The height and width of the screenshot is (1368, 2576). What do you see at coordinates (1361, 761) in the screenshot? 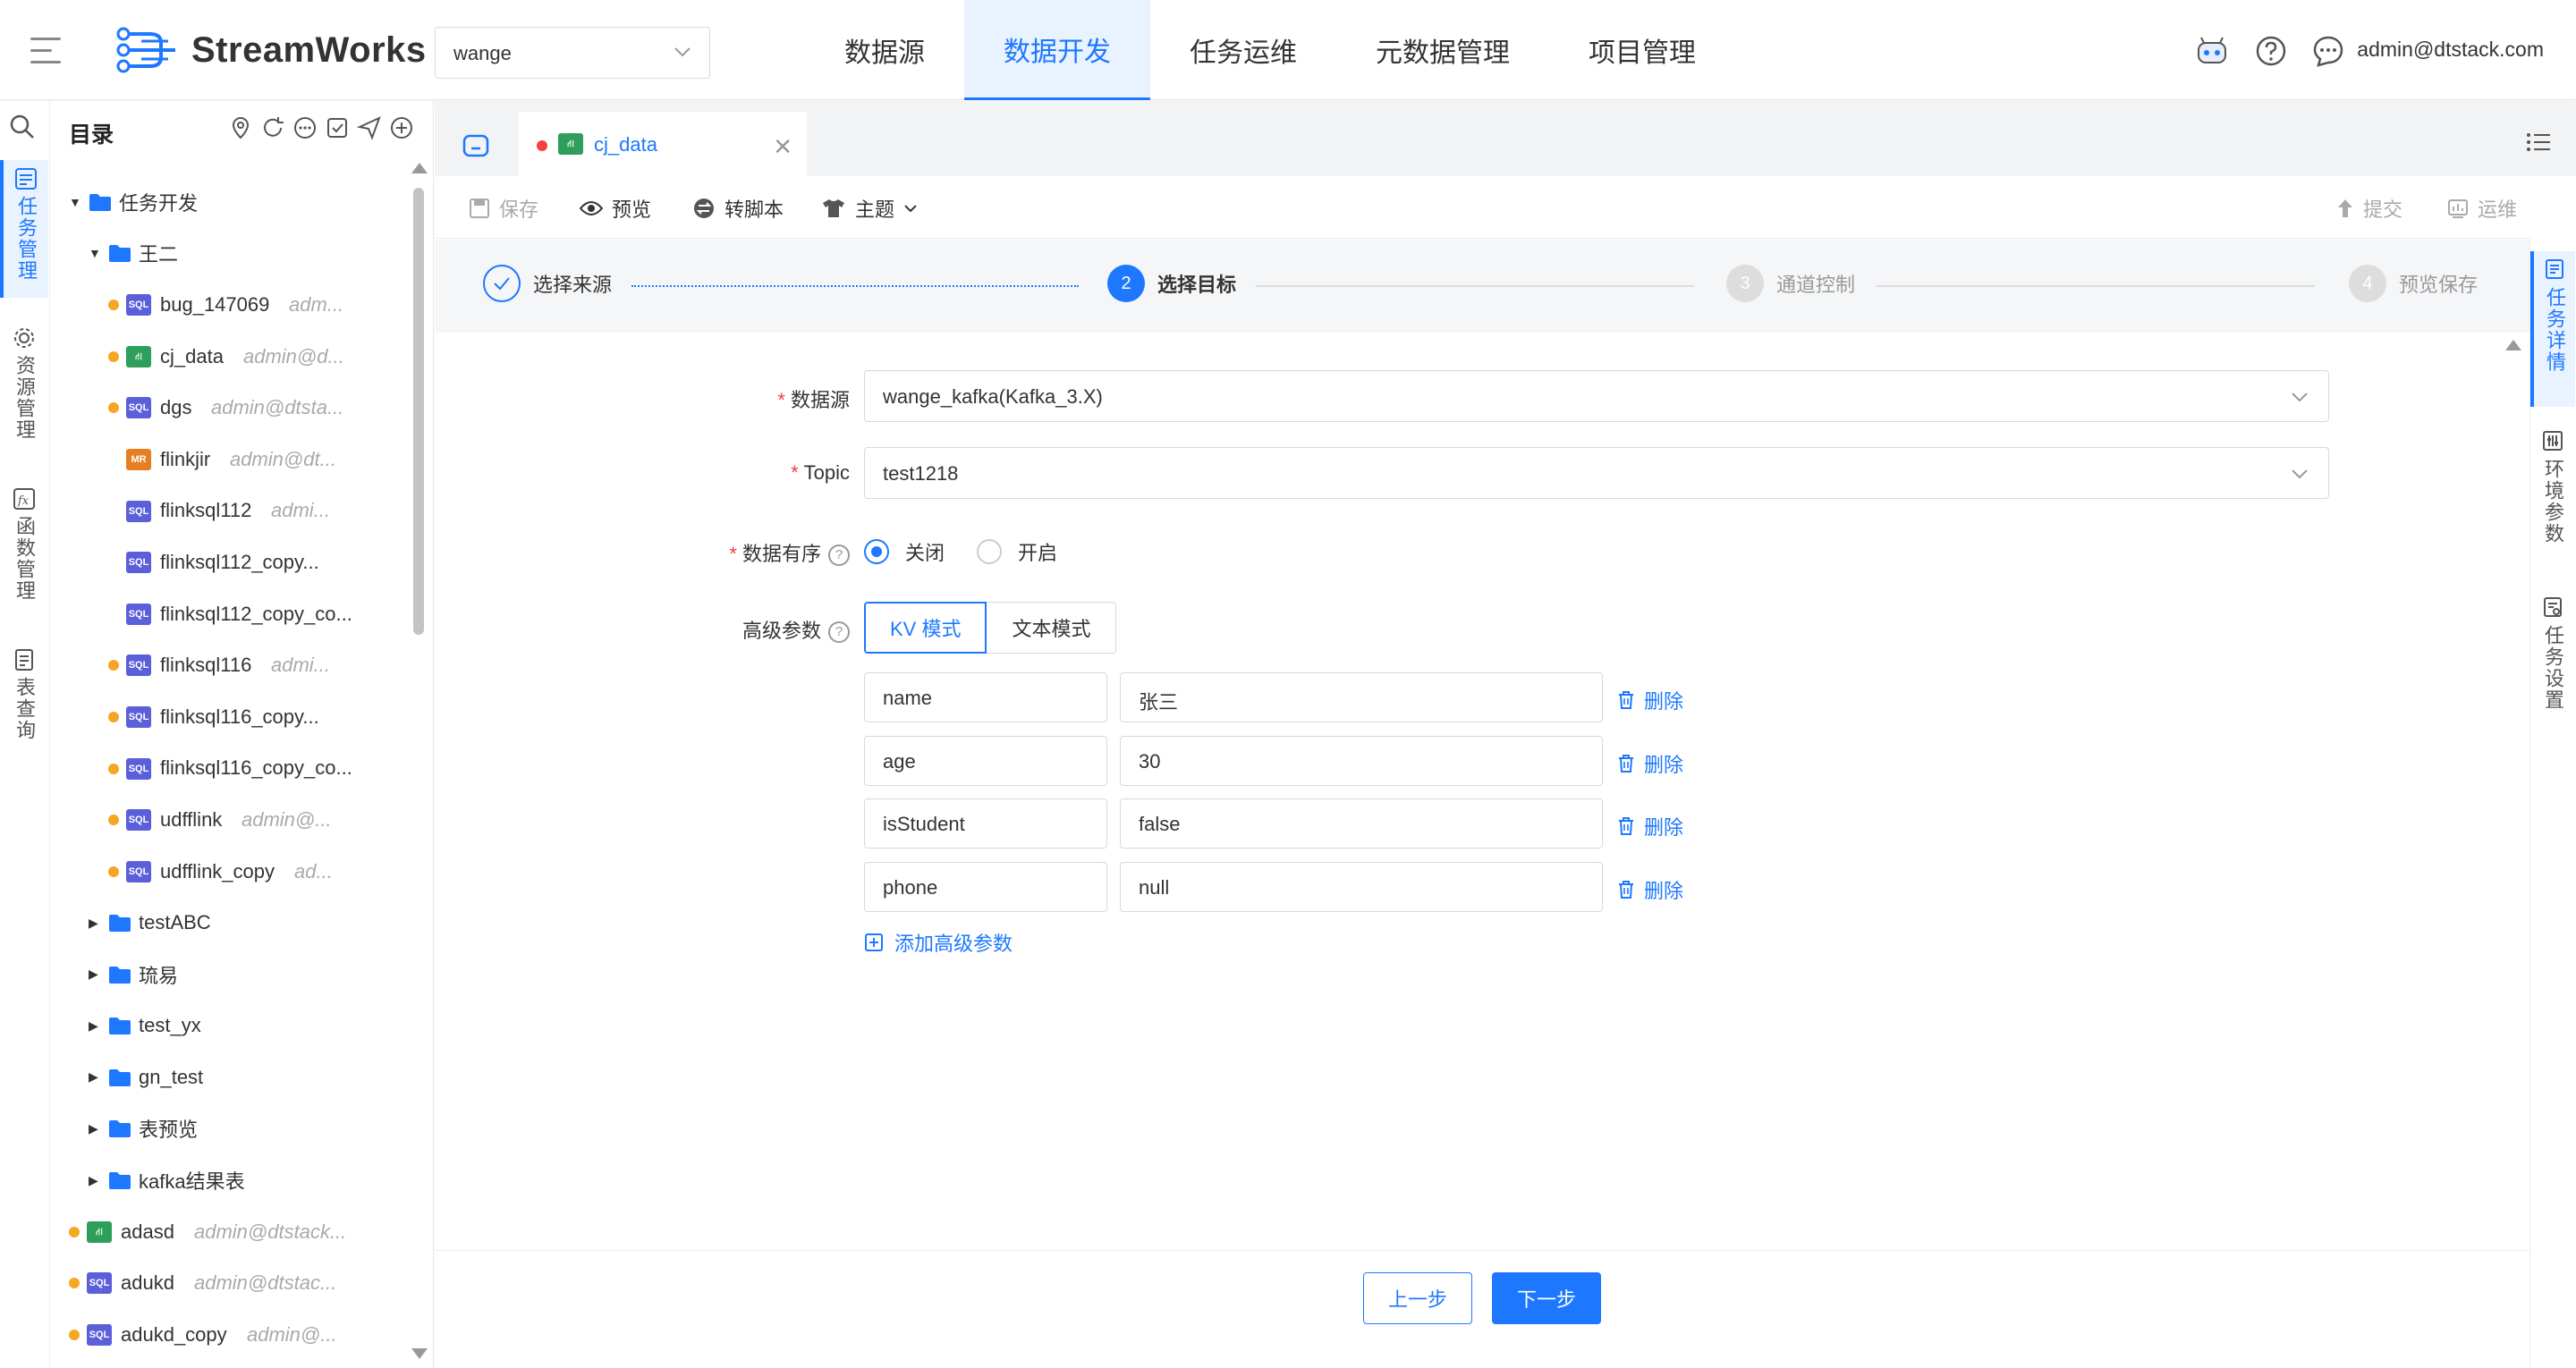
I see `param-value-input: 30` at bounding box center [1361, 761].